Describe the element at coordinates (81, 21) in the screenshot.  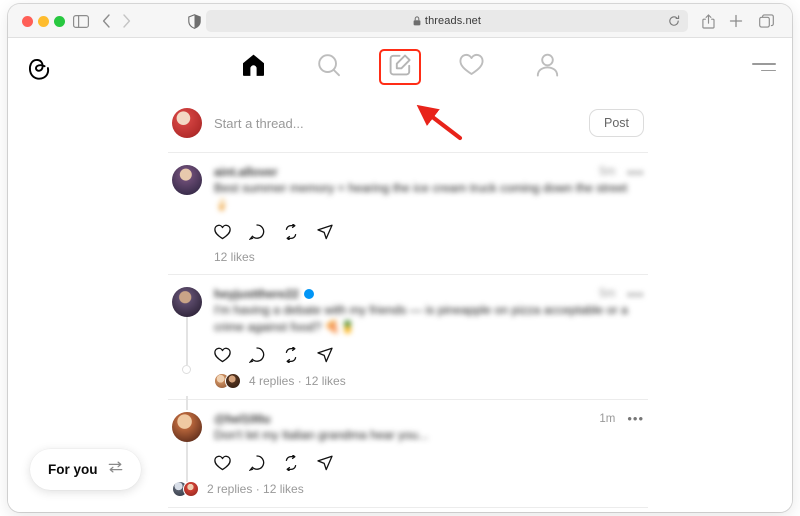
I see `sidebar-toggle-icon` at that location.